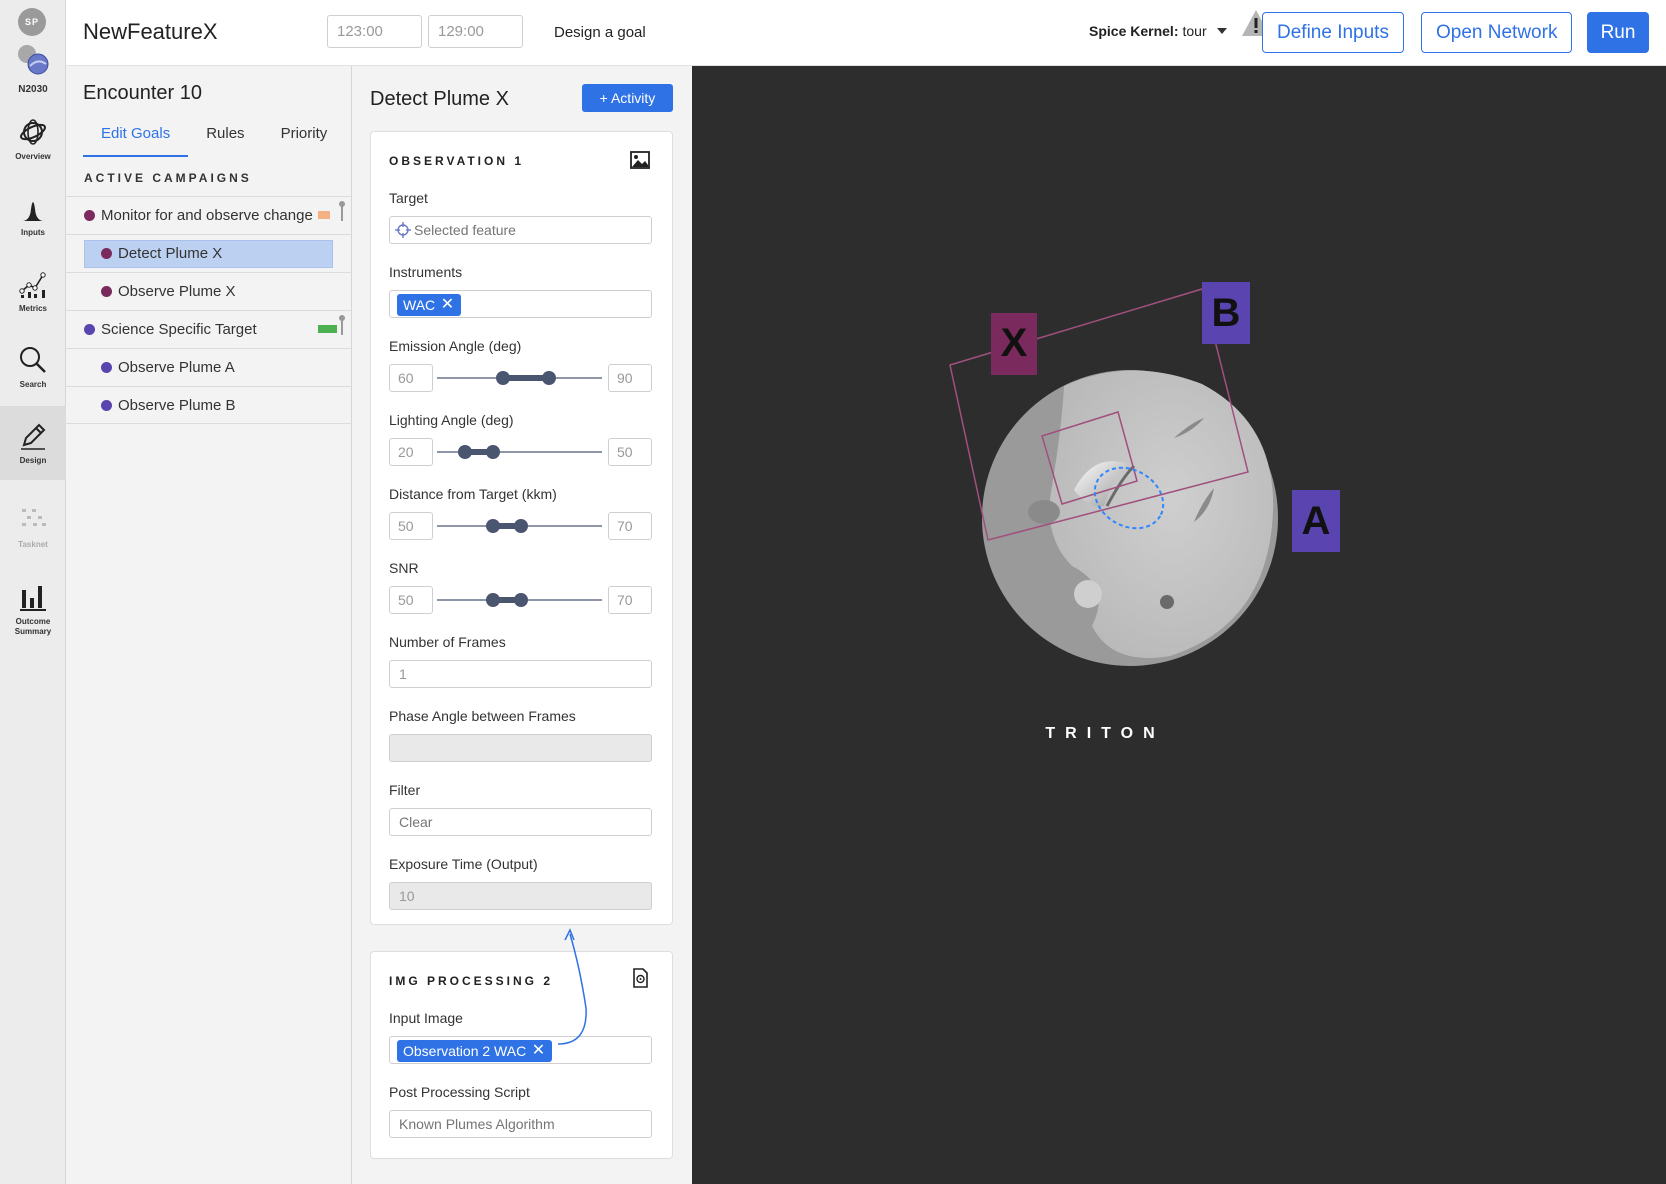 The height and width of the screenshot is (1184, 1666). What do you see at coordinates (1226, 313) in the screenshot?
I see `plume-marker-b: B` at bounding box center [1226, 313].